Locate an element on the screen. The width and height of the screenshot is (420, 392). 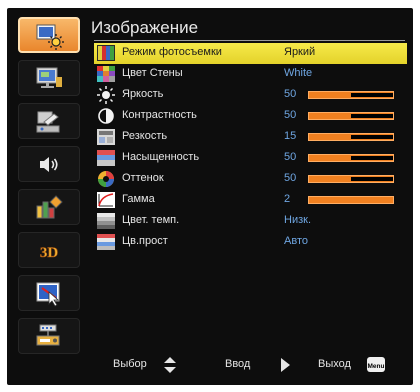
volume-icon is located at coordinates (49, 164).